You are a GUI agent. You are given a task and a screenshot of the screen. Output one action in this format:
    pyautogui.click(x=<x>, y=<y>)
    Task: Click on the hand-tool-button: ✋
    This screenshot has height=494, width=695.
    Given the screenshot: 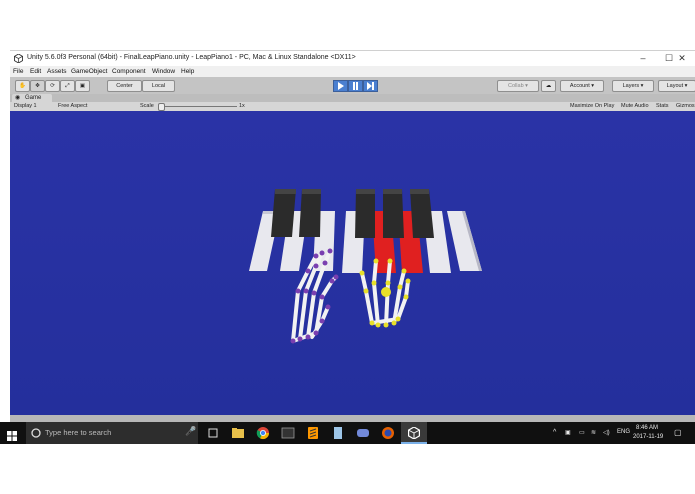 What is the action you would take?
    pyautogui.click(x=22, y=86)
    